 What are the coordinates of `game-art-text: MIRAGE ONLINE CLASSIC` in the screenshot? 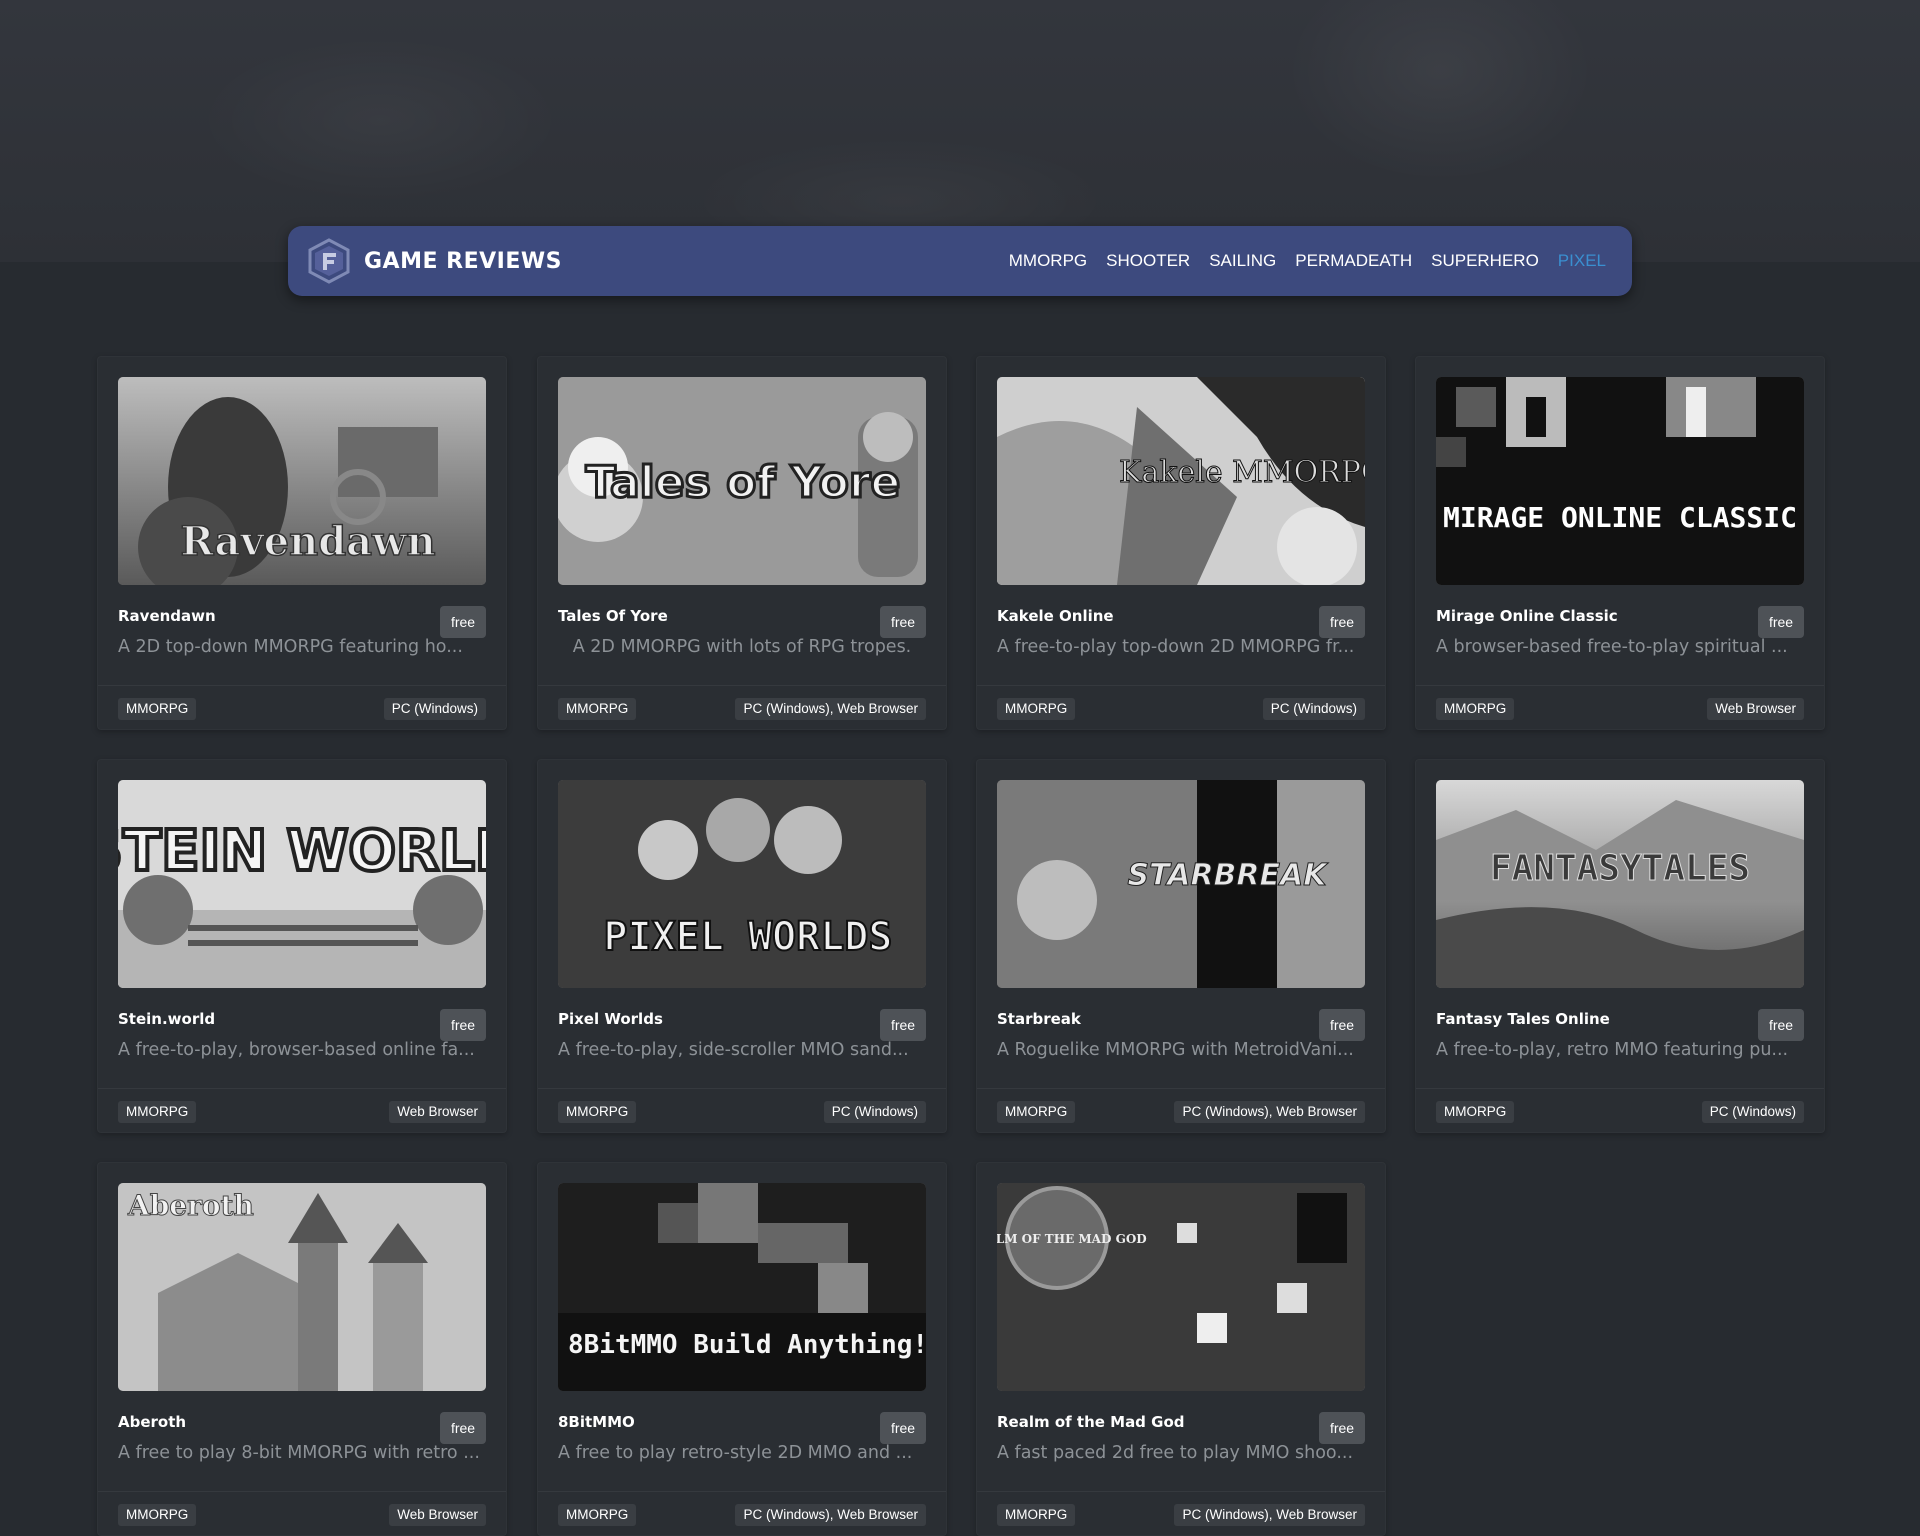 It's located at (1620, 517).